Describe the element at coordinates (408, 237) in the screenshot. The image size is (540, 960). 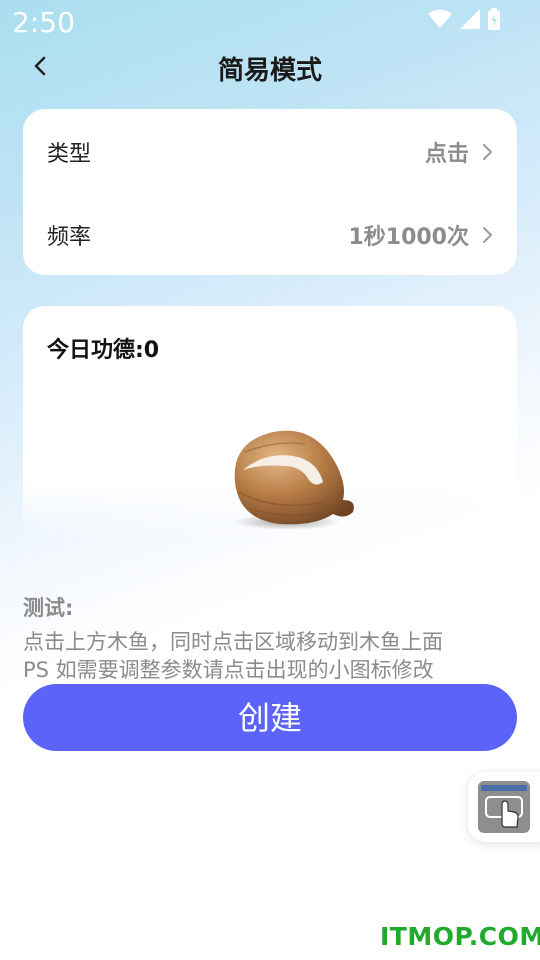
I see `row-value: 1秒1000次` at that location.